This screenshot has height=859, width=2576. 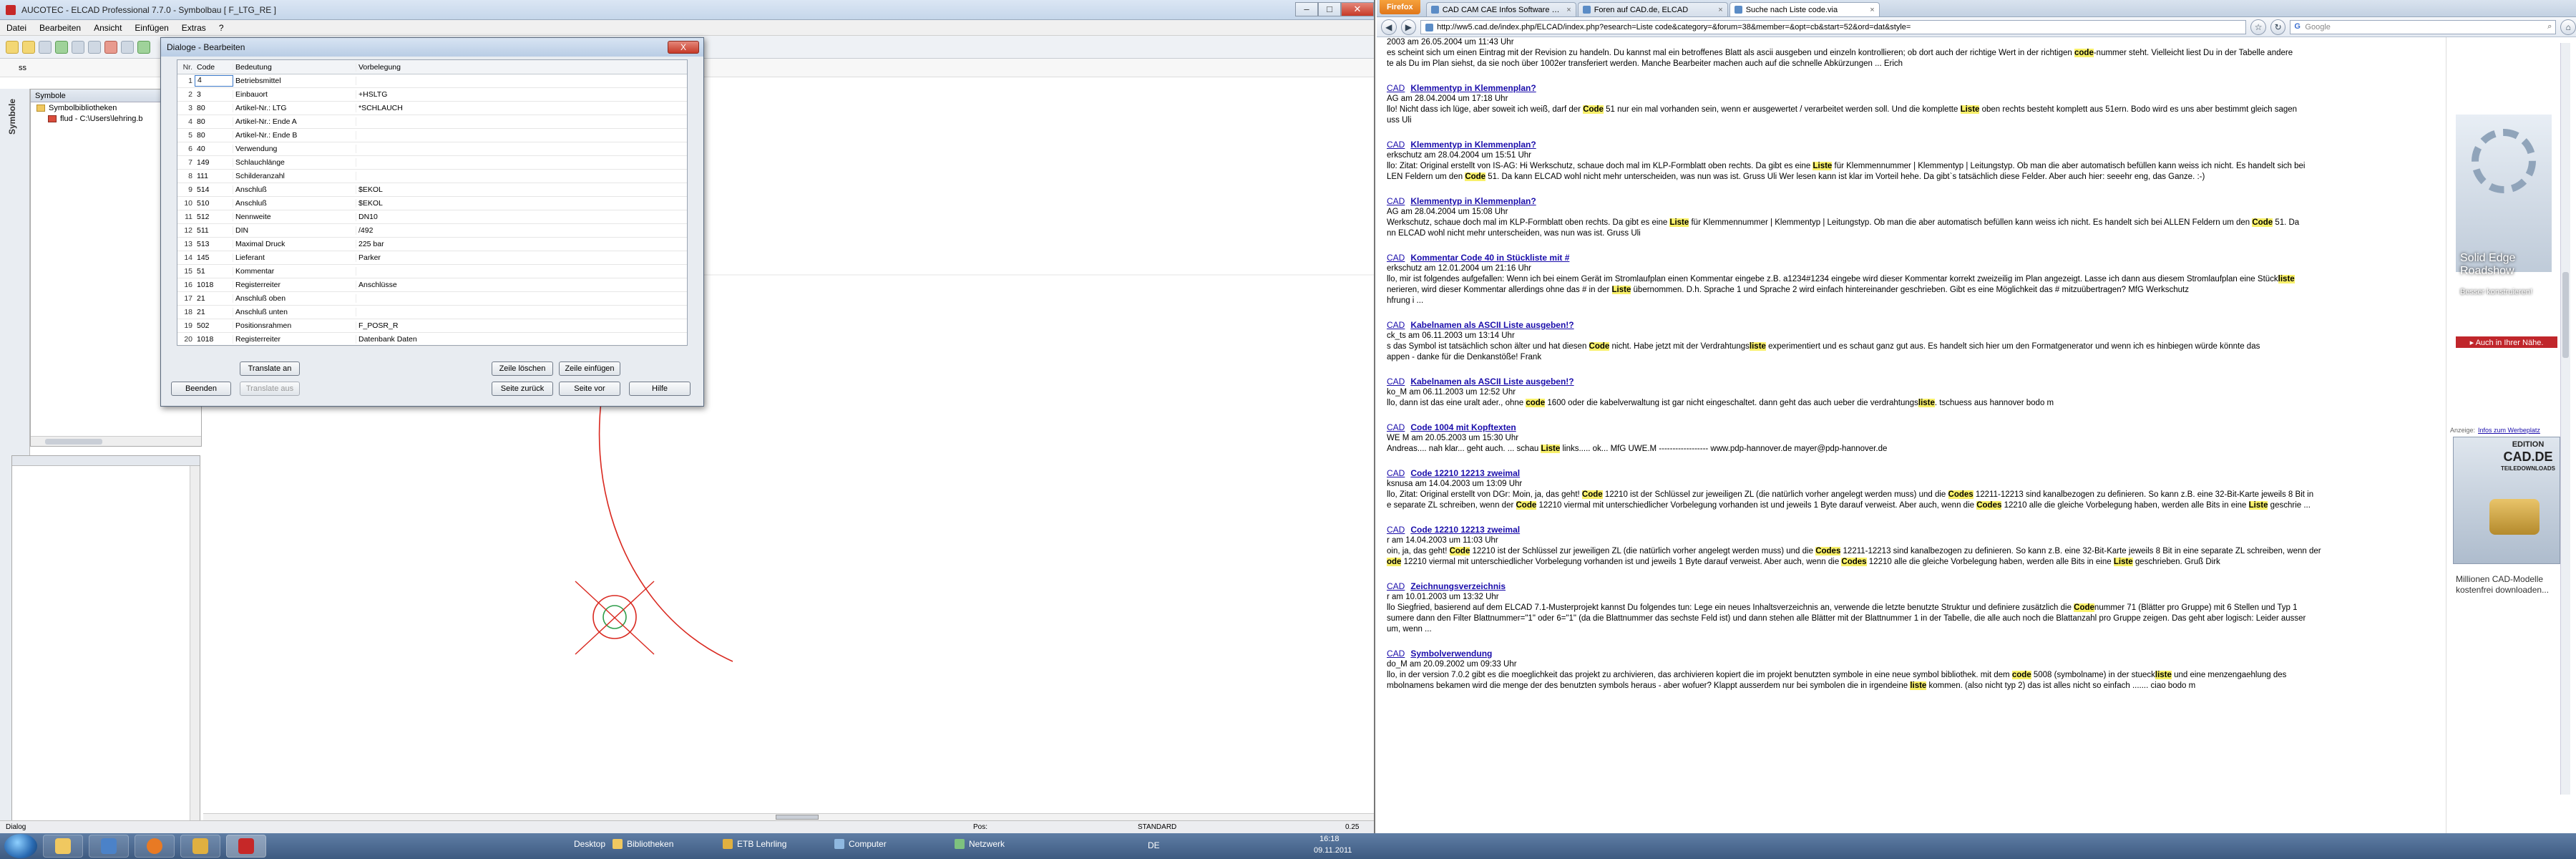 What do you see at coordinates (1329, 8) in the screenshot?
I see `maximize-icon: □` at bounding box center [1329, 8].